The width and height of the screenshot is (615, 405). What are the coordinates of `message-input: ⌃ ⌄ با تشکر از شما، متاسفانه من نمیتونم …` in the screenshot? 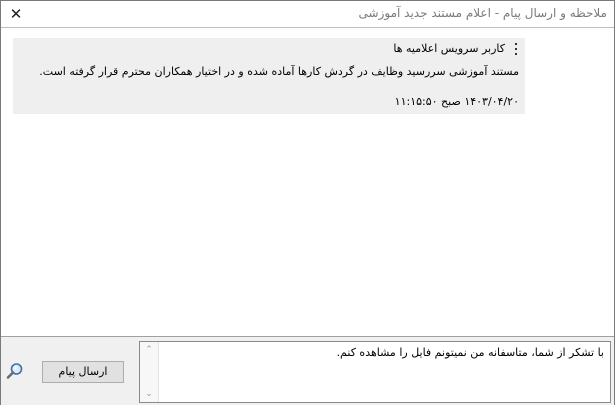 It's located at (375, 372).